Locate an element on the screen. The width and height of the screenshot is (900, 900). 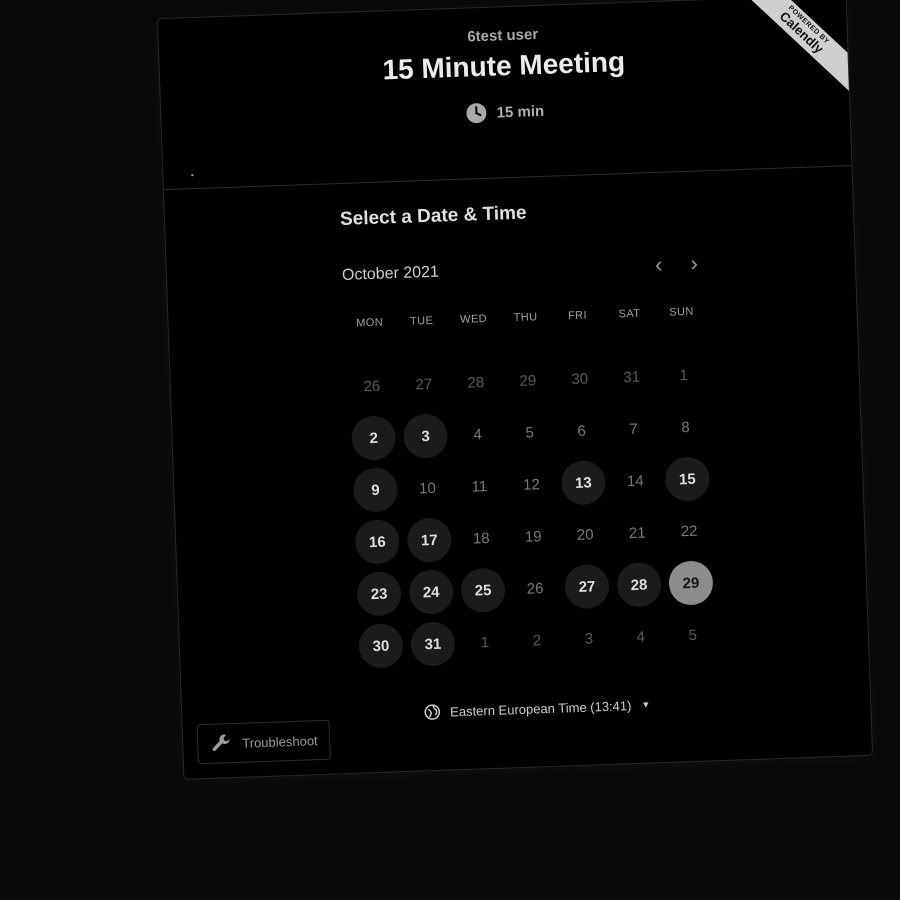
calendar-day-number: 7 is located at coordinates (634, 429).